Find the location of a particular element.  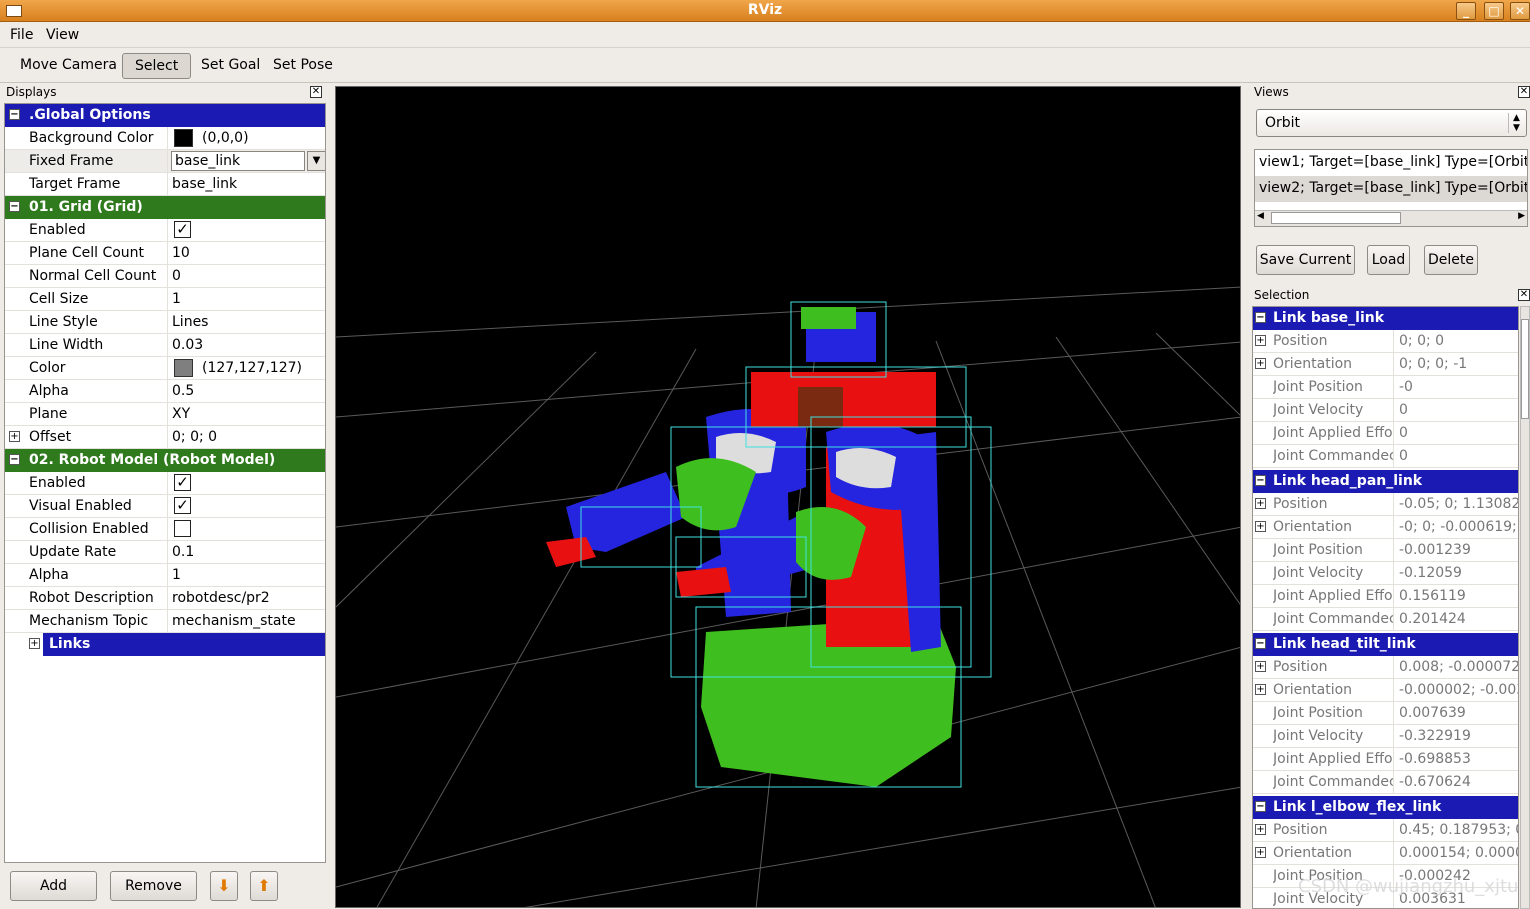

property-value: 0.03 is located at coordinates (187, 345).